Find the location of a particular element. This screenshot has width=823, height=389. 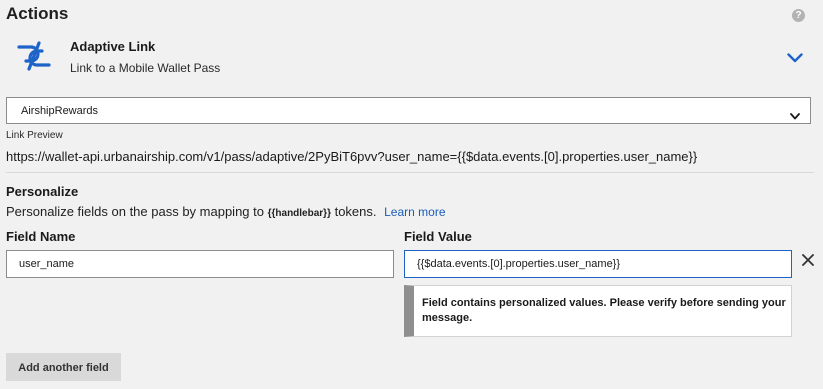

personalize-desc-suffix: tokens. is located at coordinates (353, 211).